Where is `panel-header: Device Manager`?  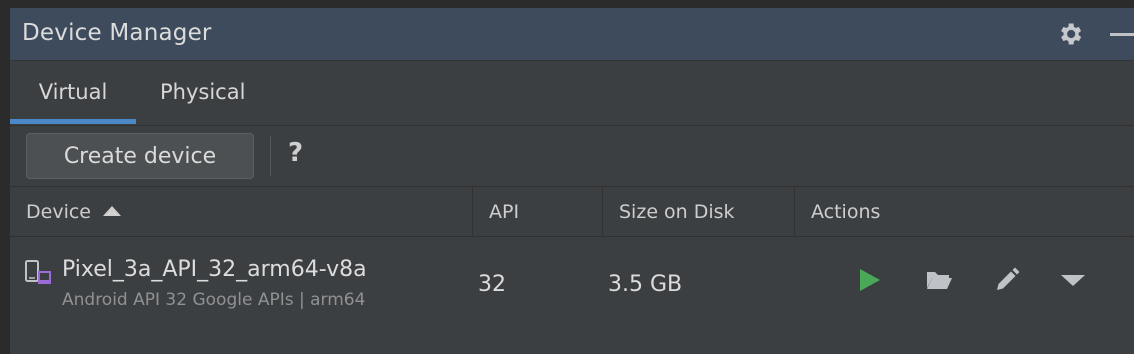 panel-header: Device Manager is located at coordinates (572, 34).